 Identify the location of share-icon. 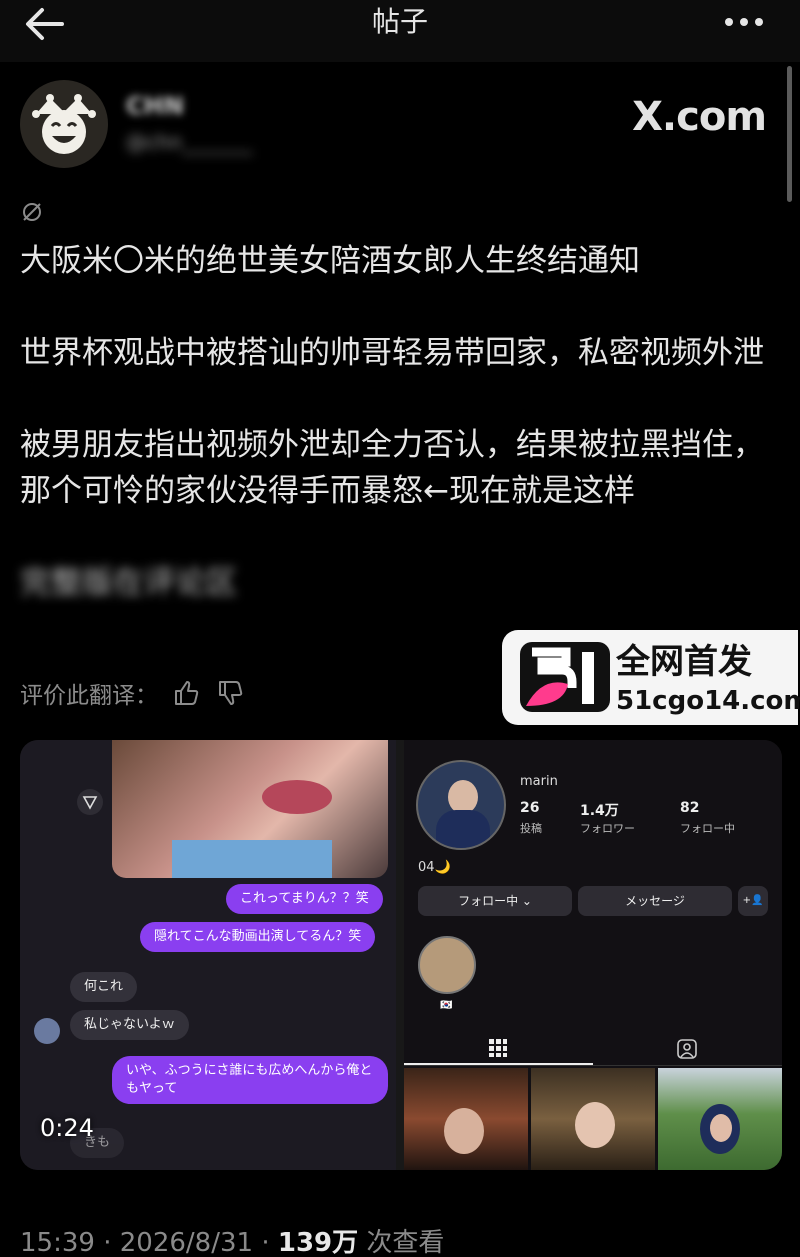
(90, 802).